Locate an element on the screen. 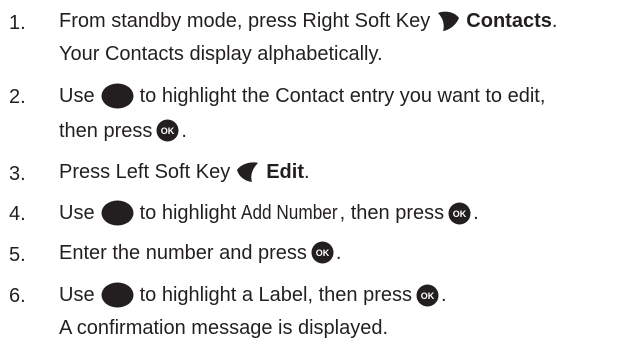 This screenshot has height=352, width=625. step-text-line: then press OK . is located at coordinates (123, 130).